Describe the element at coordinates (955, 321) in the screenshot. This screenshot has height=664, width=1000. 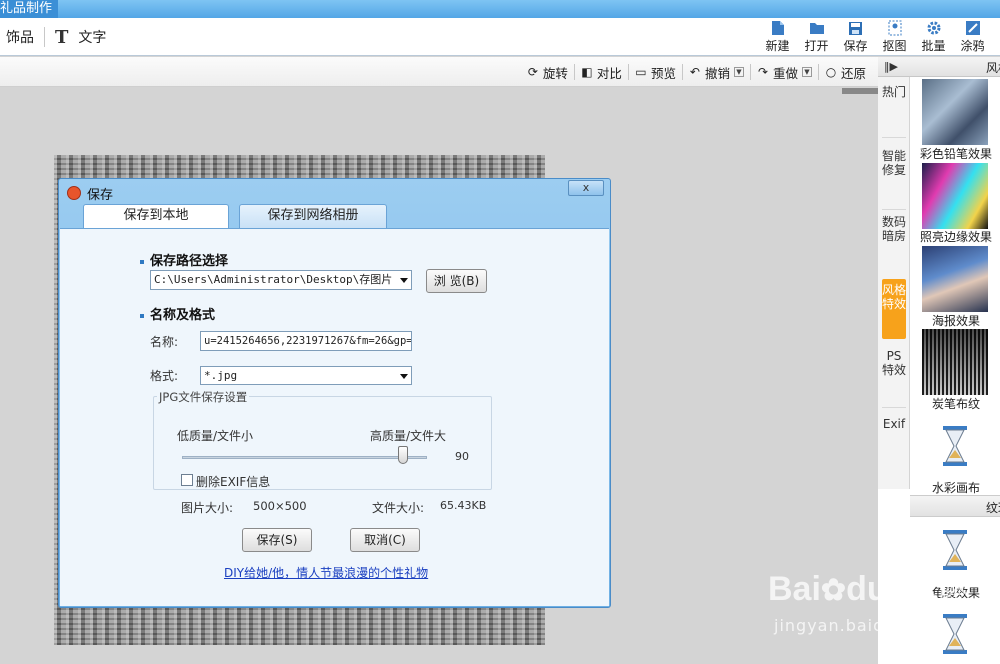
I see `poster-label: 海报效果` at that location.